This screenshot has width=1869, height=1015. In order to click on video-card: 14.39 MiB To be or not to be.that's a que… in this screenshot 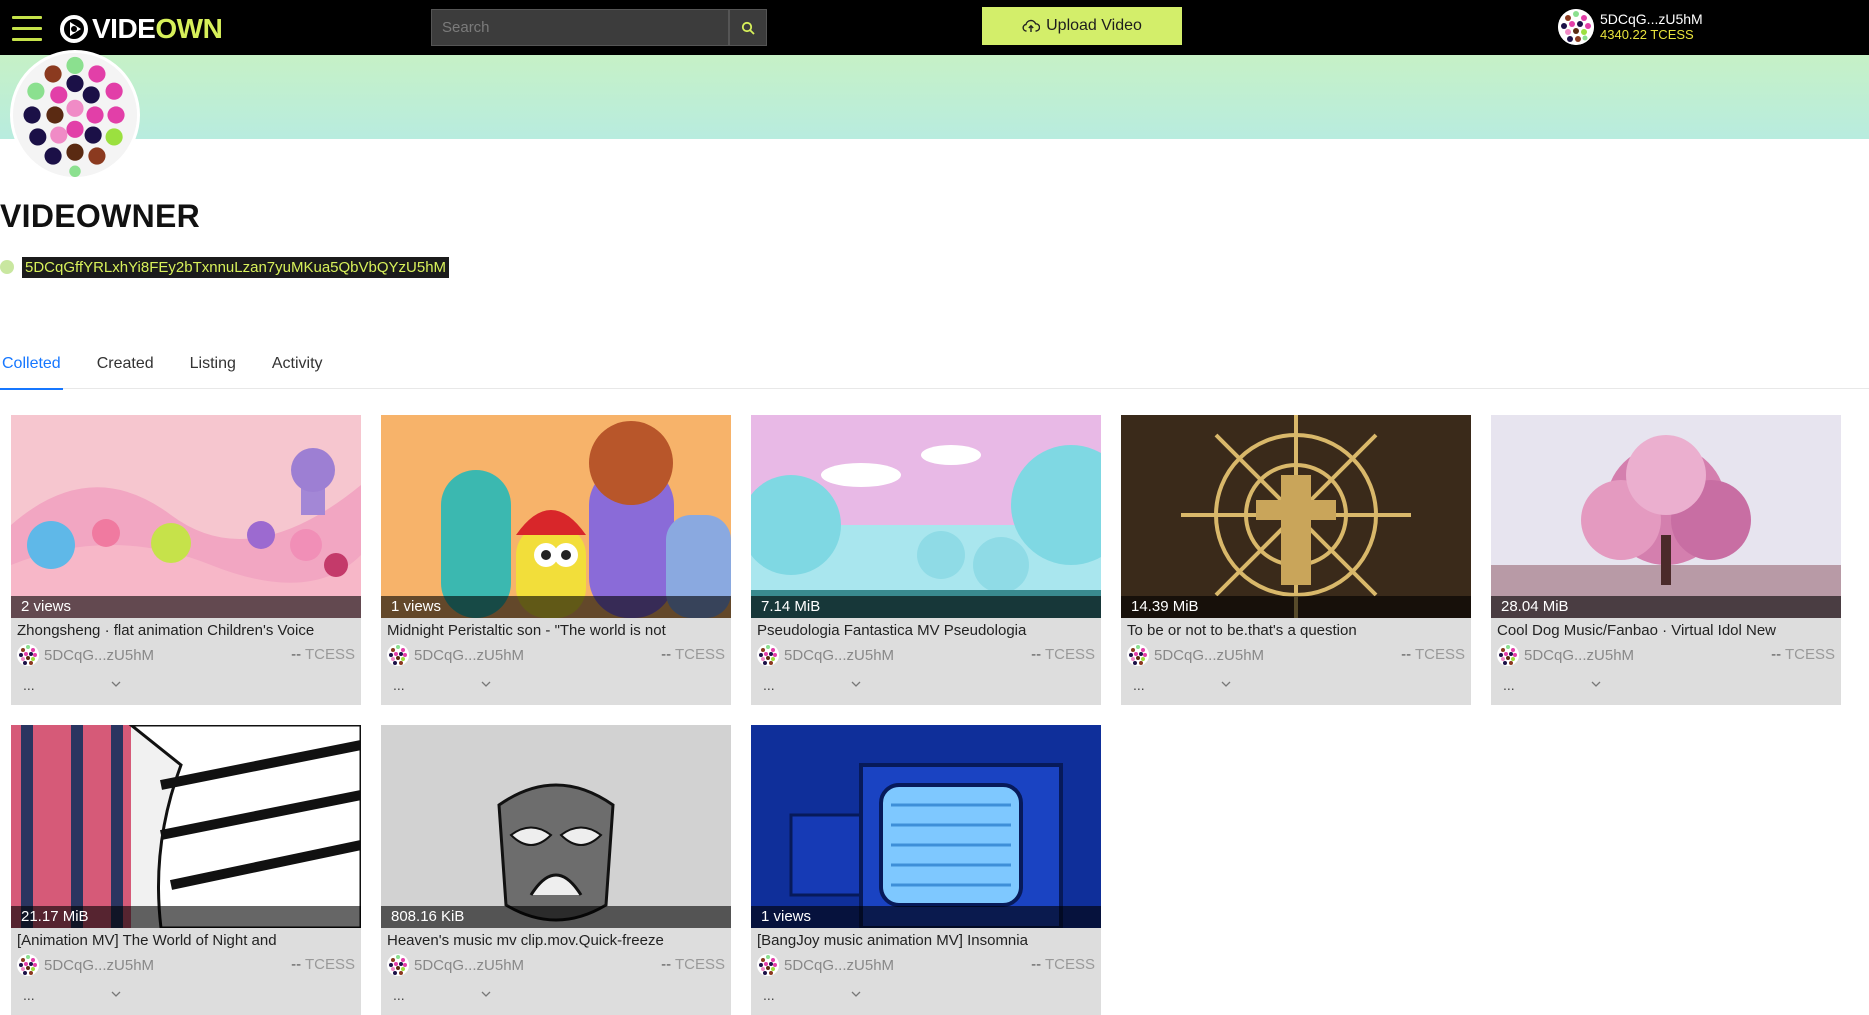, I will do `click(1296, 560)`.